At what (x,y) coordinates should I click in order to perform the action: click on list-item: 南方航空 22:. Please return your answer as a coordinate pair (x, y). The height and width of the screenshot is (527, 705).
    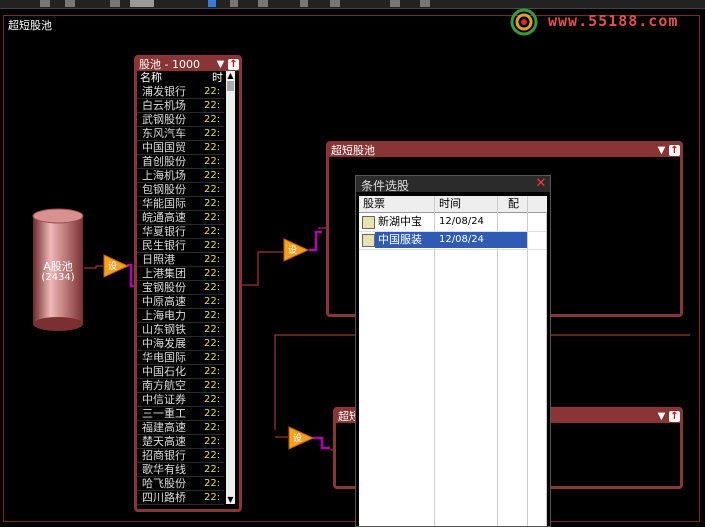
    Looking at the image, I should click on (180, 386).